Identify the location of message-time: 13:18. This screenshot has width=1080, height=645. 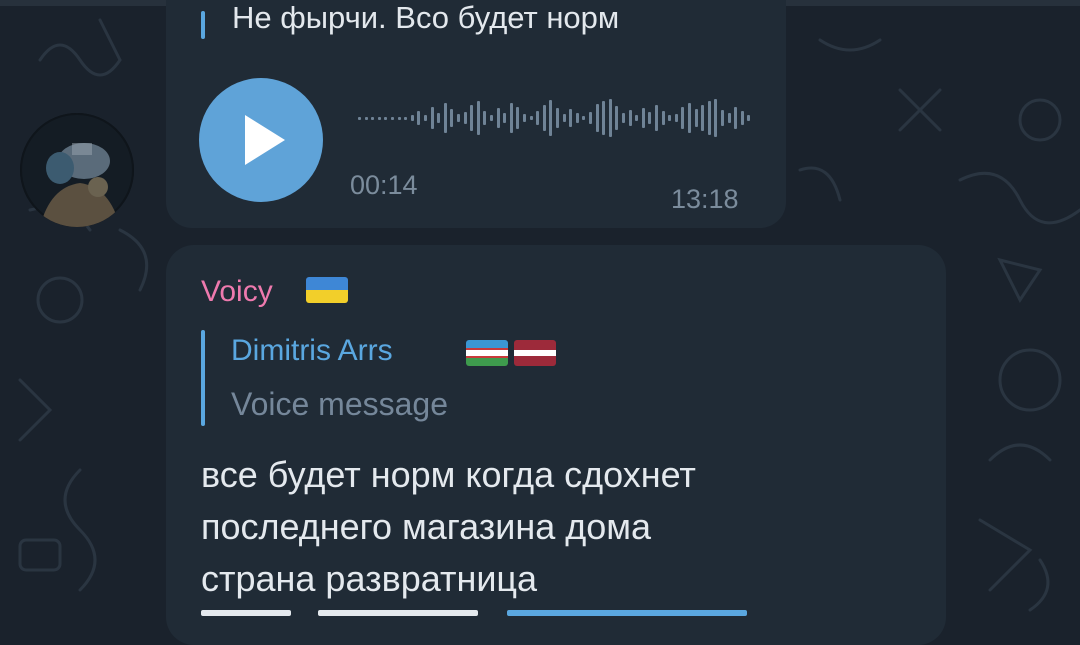
(705, 199).